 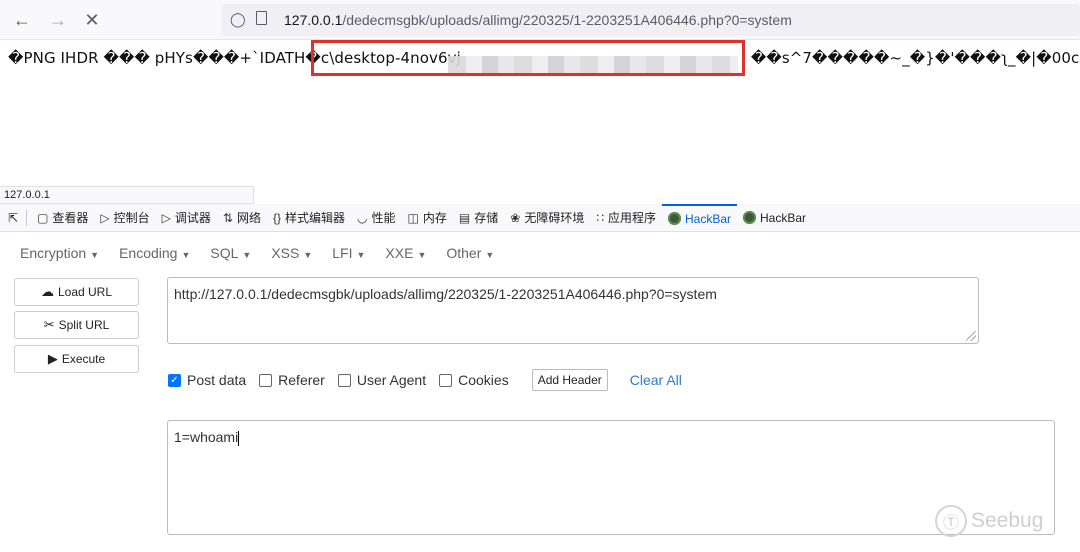 I want to click on scissors-icon: ✂, so click(x=49, y=324).